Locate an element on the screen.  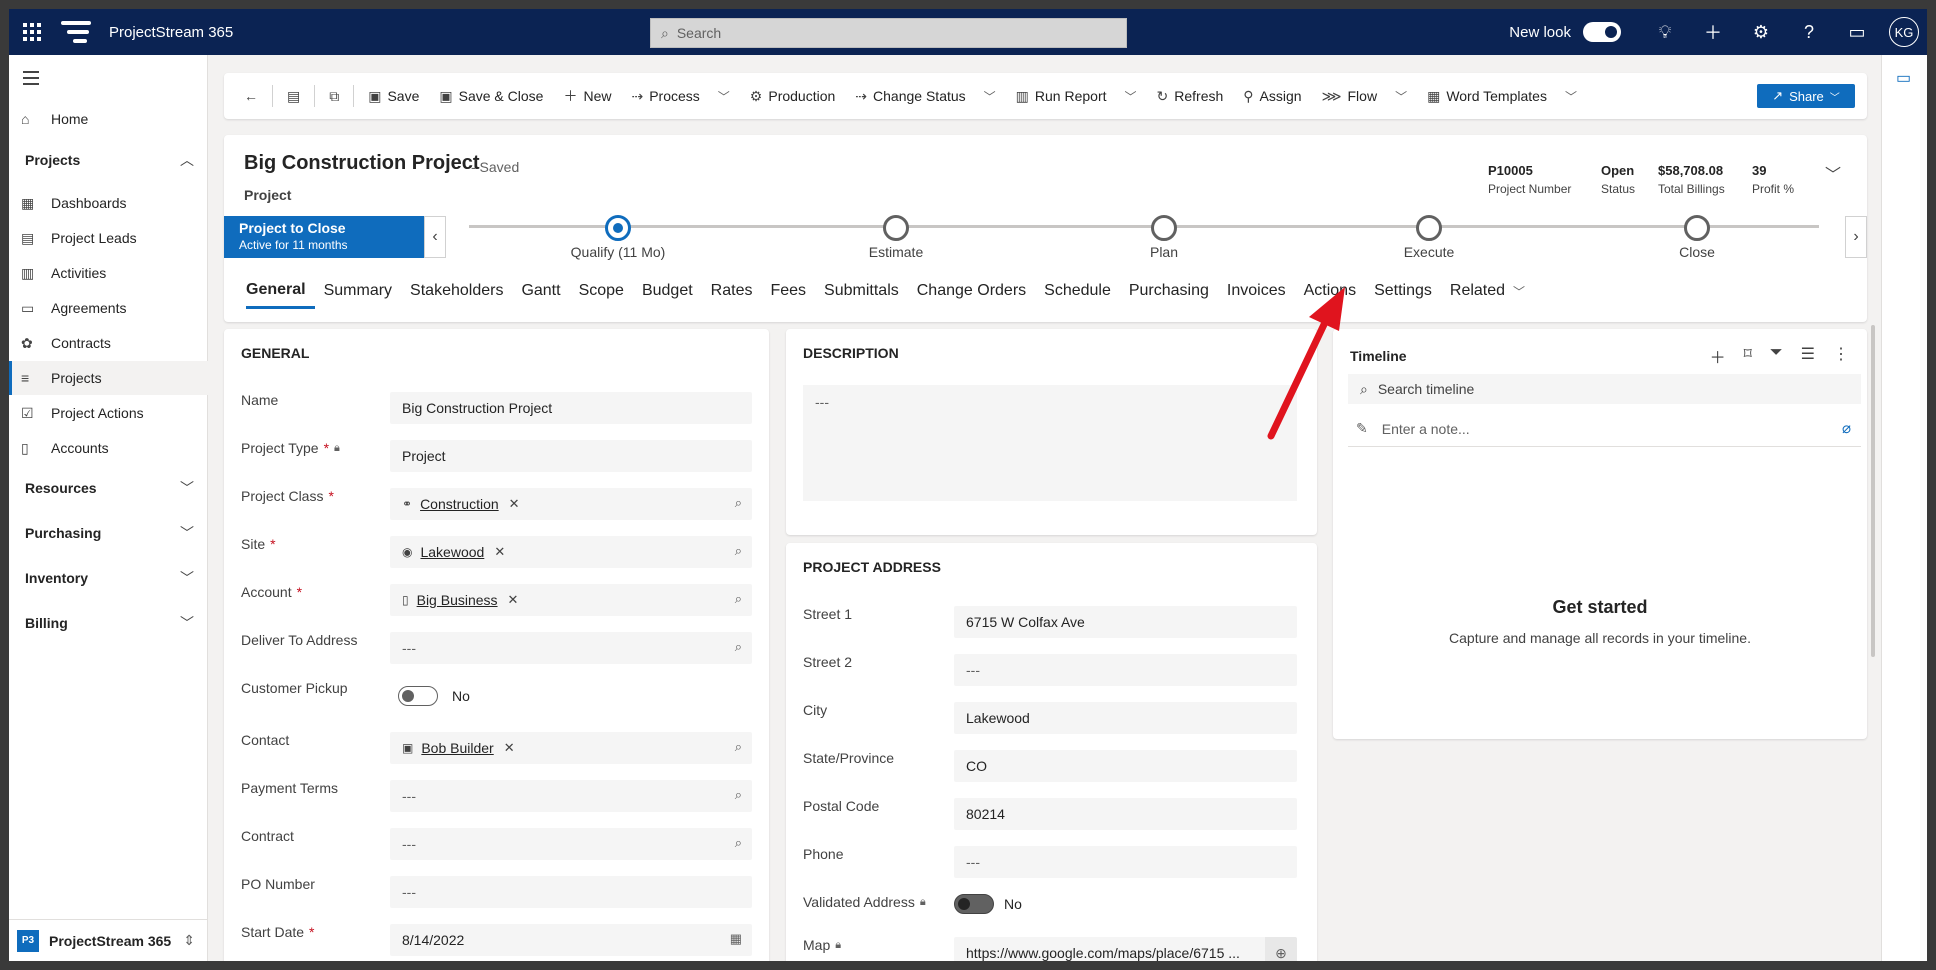
lookup-link: Construction is located at coordinates (459, 504).